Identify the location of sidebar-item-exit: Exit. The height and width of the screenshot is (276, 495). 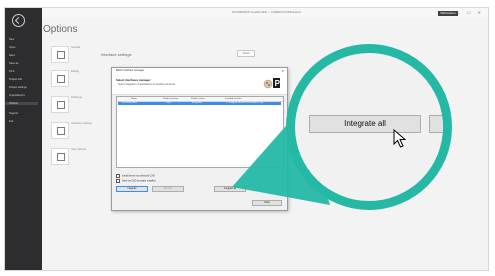
(11, 121).